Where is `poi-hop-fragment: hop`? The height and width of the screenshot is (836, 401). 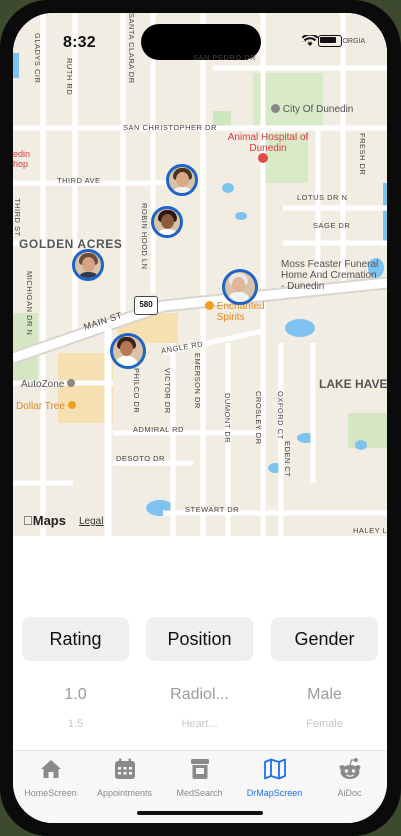
poi-hop-fragment: hop is located at coordinates (21, 164).